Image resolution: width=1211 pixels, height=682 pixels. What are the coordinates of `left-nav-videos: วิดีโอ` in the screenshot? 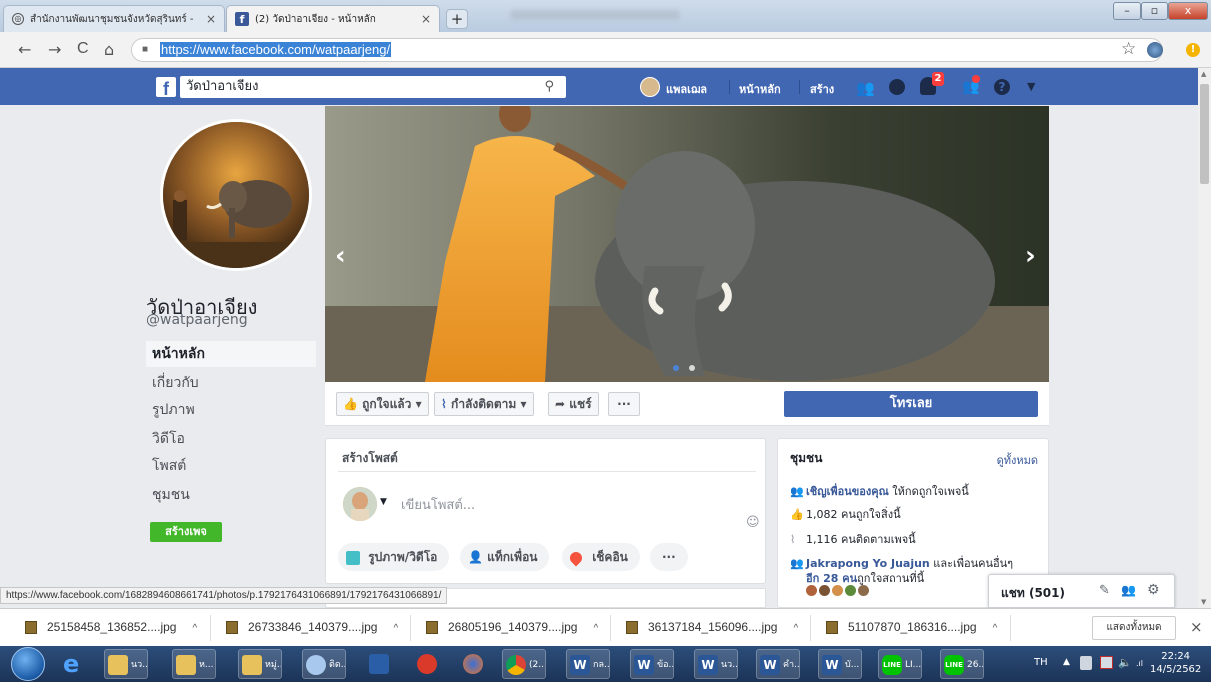 It's located at (231, 439).